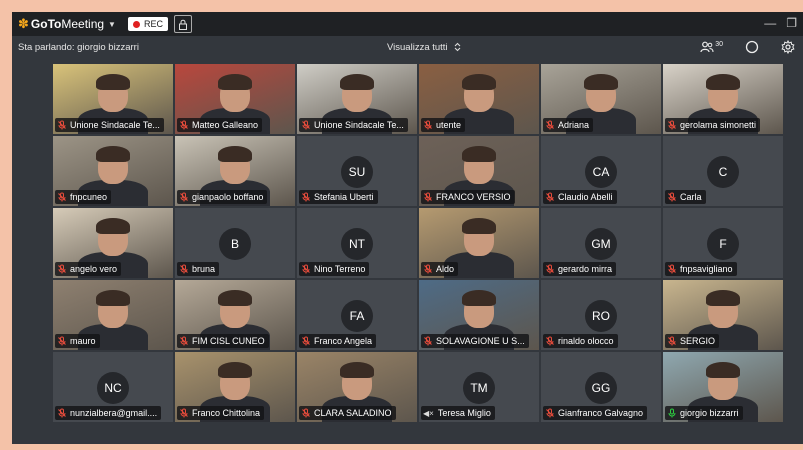  I want to click on participant-name: gerardo mirra, so click(585, 269).